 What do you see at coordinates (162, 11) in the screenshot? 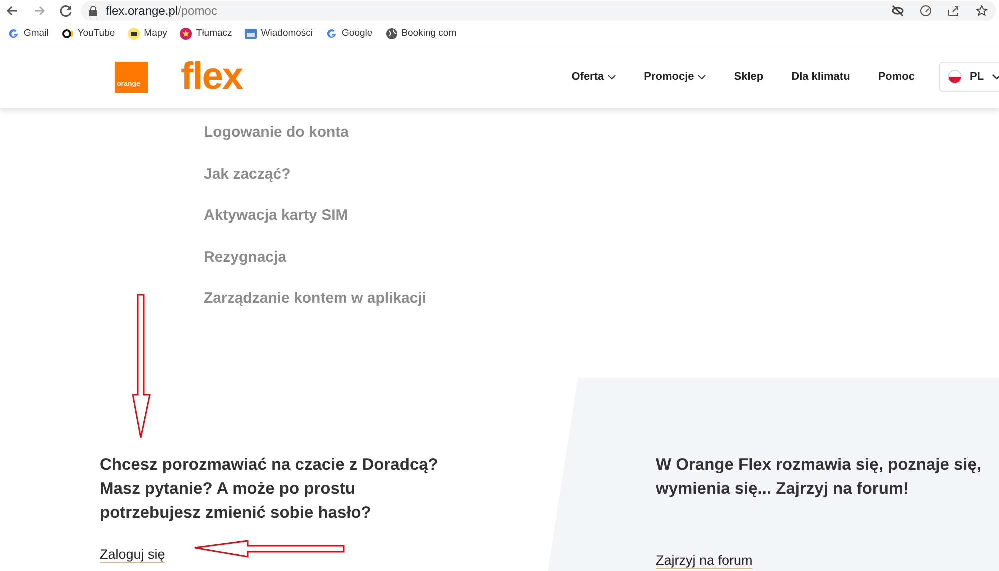
I see `url-text: flex.orange.pl/pomoc` at bounding box center [162, 11].